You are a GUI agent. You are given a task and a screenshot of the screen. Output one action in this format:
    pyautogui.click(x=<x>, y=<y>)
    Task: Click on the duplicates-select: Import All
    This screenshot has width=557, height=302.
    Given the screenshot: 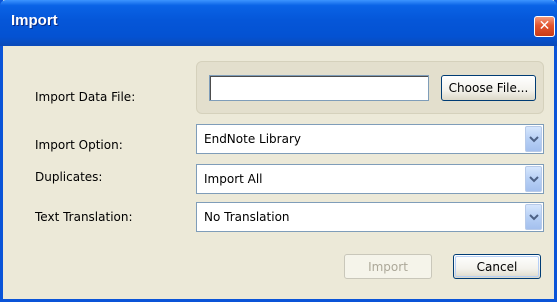 What is the action you would take?
    pyautogui.click(x=370, y=179)
    